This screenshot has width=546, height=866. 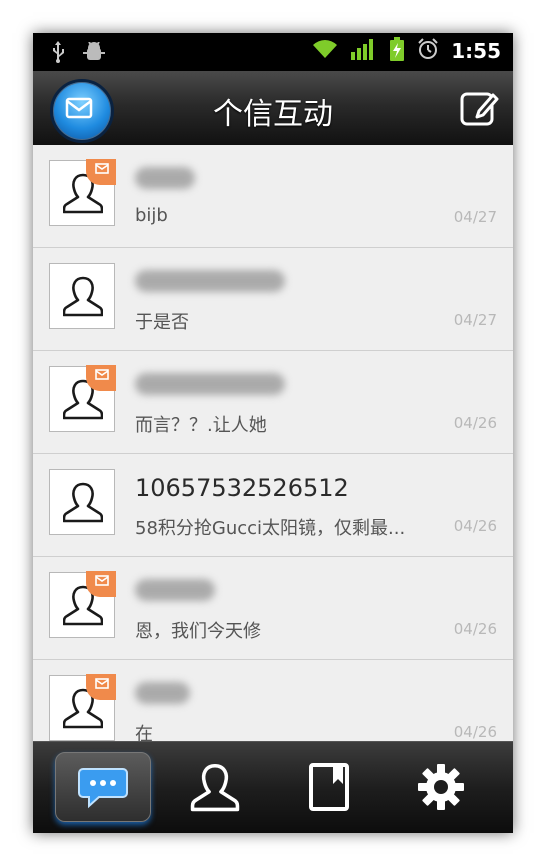 I want to click on conversation-item: 在 04/26, so click(x=273, y=700).